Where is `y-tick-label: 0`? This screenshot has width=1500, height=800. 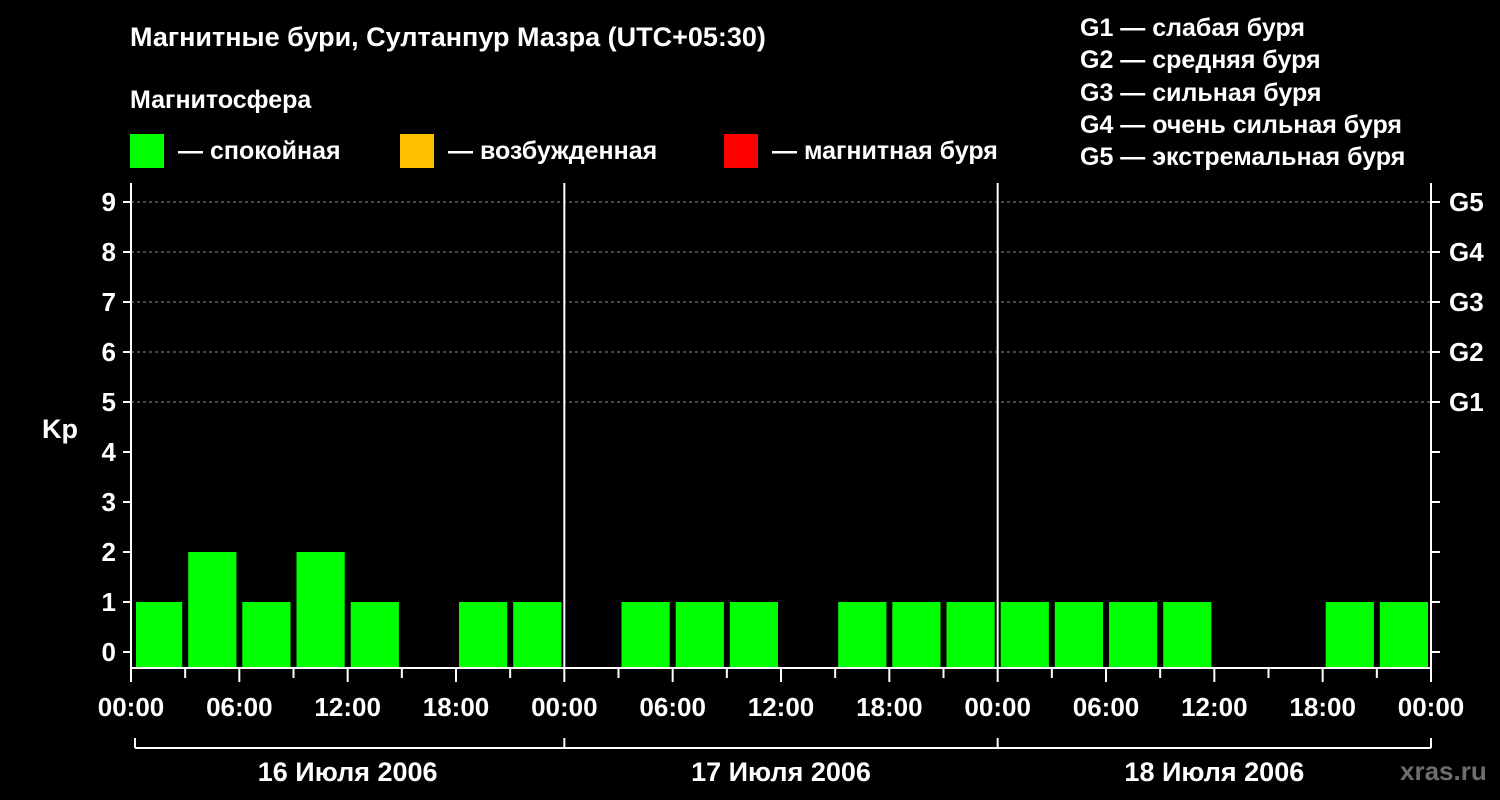
y-tick-label: 0 is located at coordinates (109, 652).